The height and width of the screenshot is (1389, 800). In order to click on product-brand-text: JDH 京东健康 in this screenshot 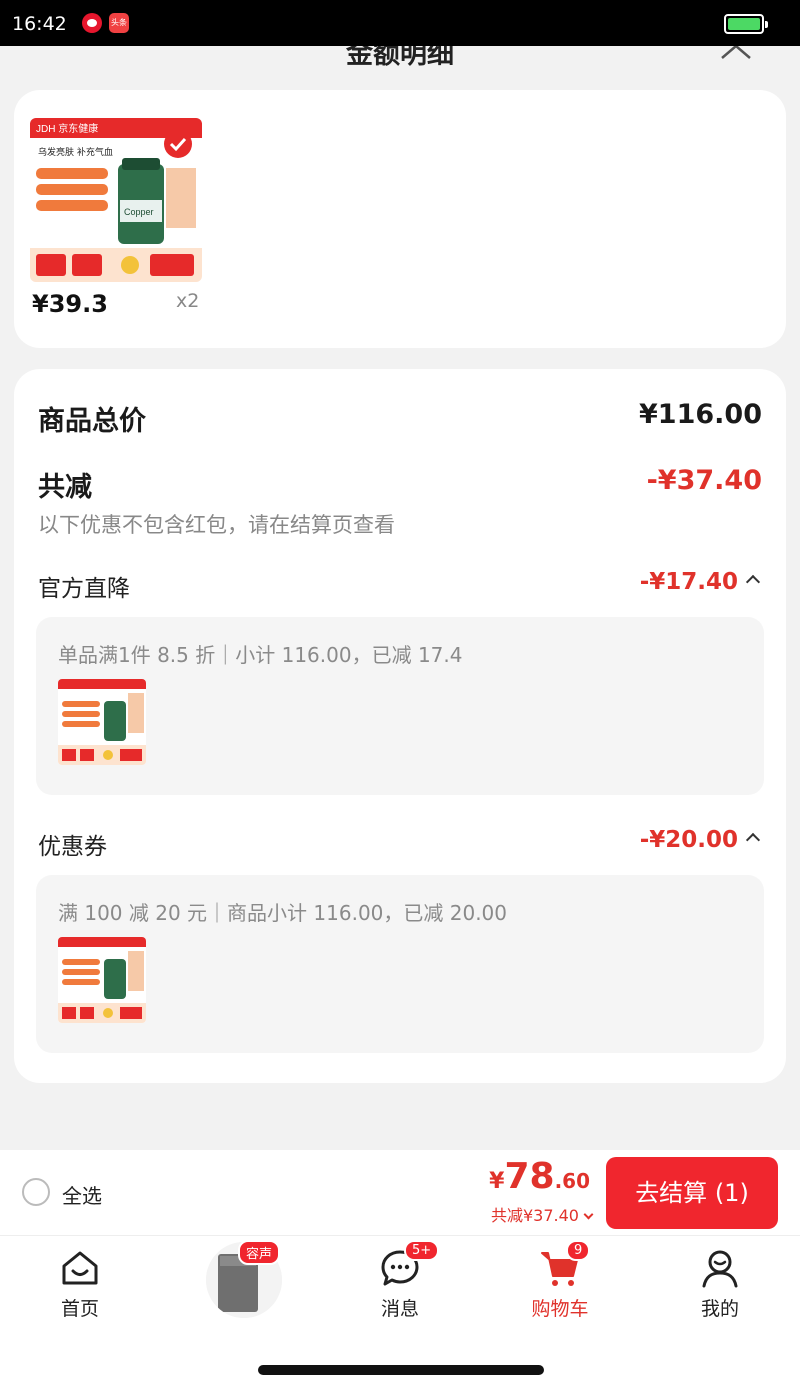, I will do `click(67, 128)`.